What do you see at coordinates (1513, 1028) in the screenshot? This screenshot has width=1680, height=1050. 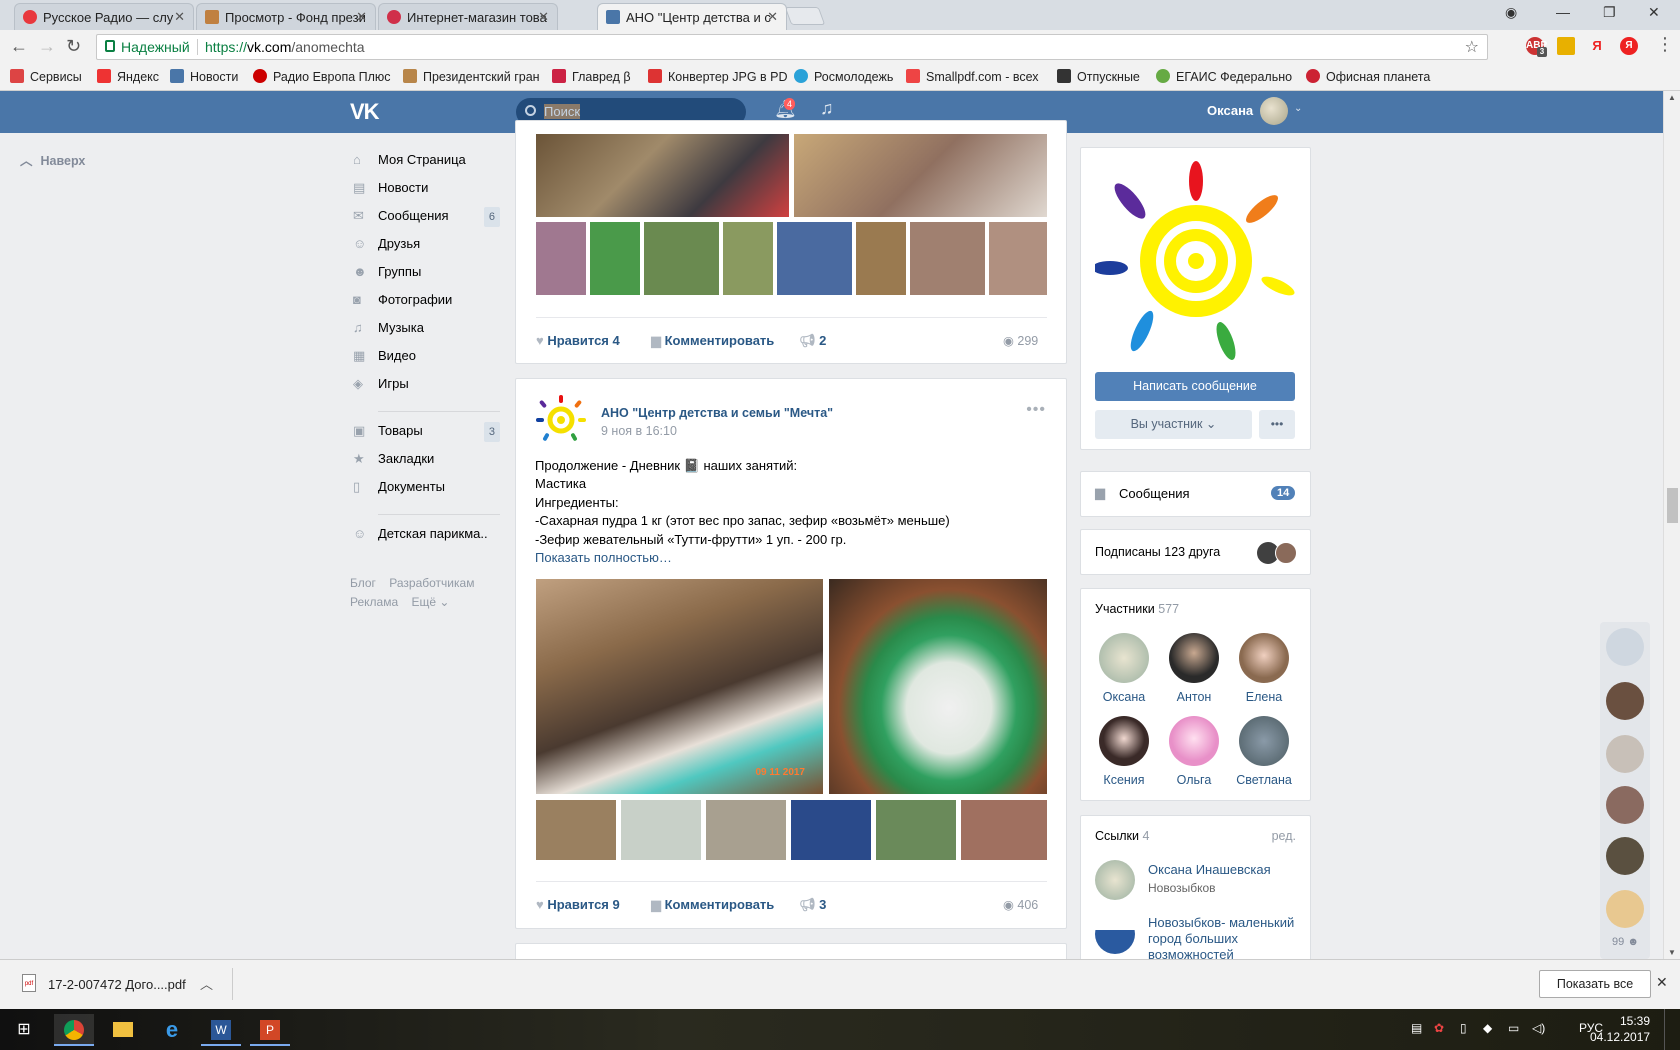 I see `network-icon: ▭` at bounding box center [1513, 1028].